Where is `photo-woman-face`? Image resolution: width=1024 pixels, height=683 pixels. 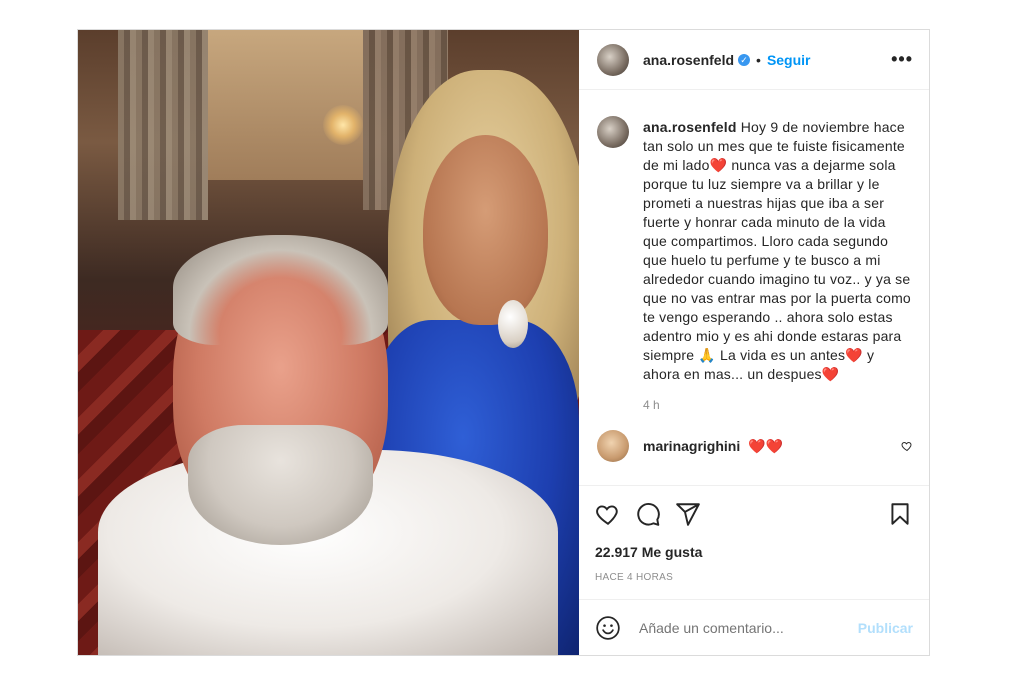 photo-woman-face is located at coordinates (485, 230).